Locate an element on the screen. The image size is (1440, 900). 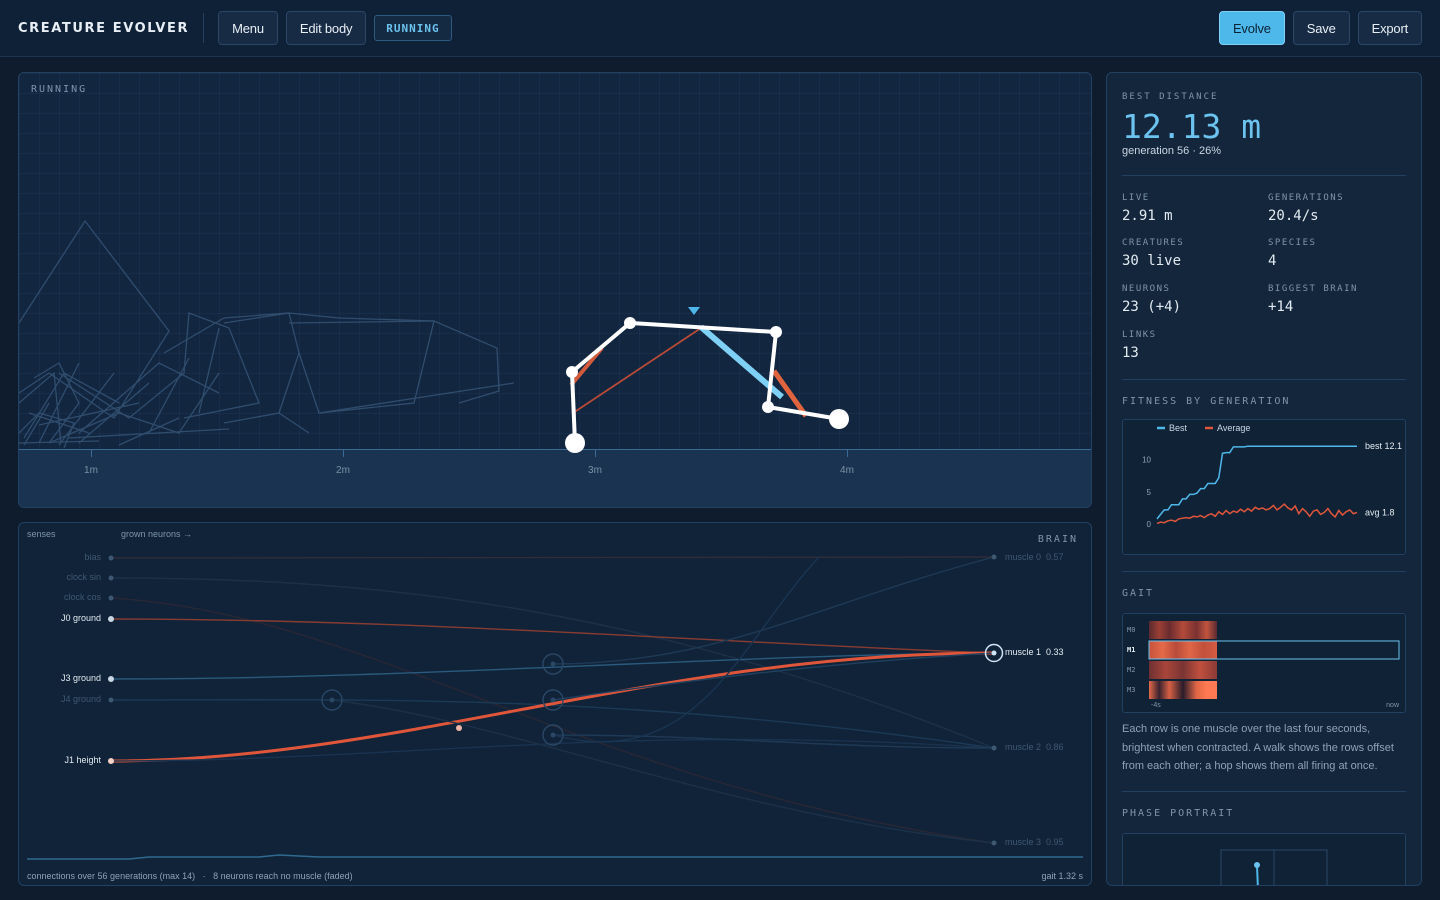
sense-nodes is located at coordinates (111, 659).